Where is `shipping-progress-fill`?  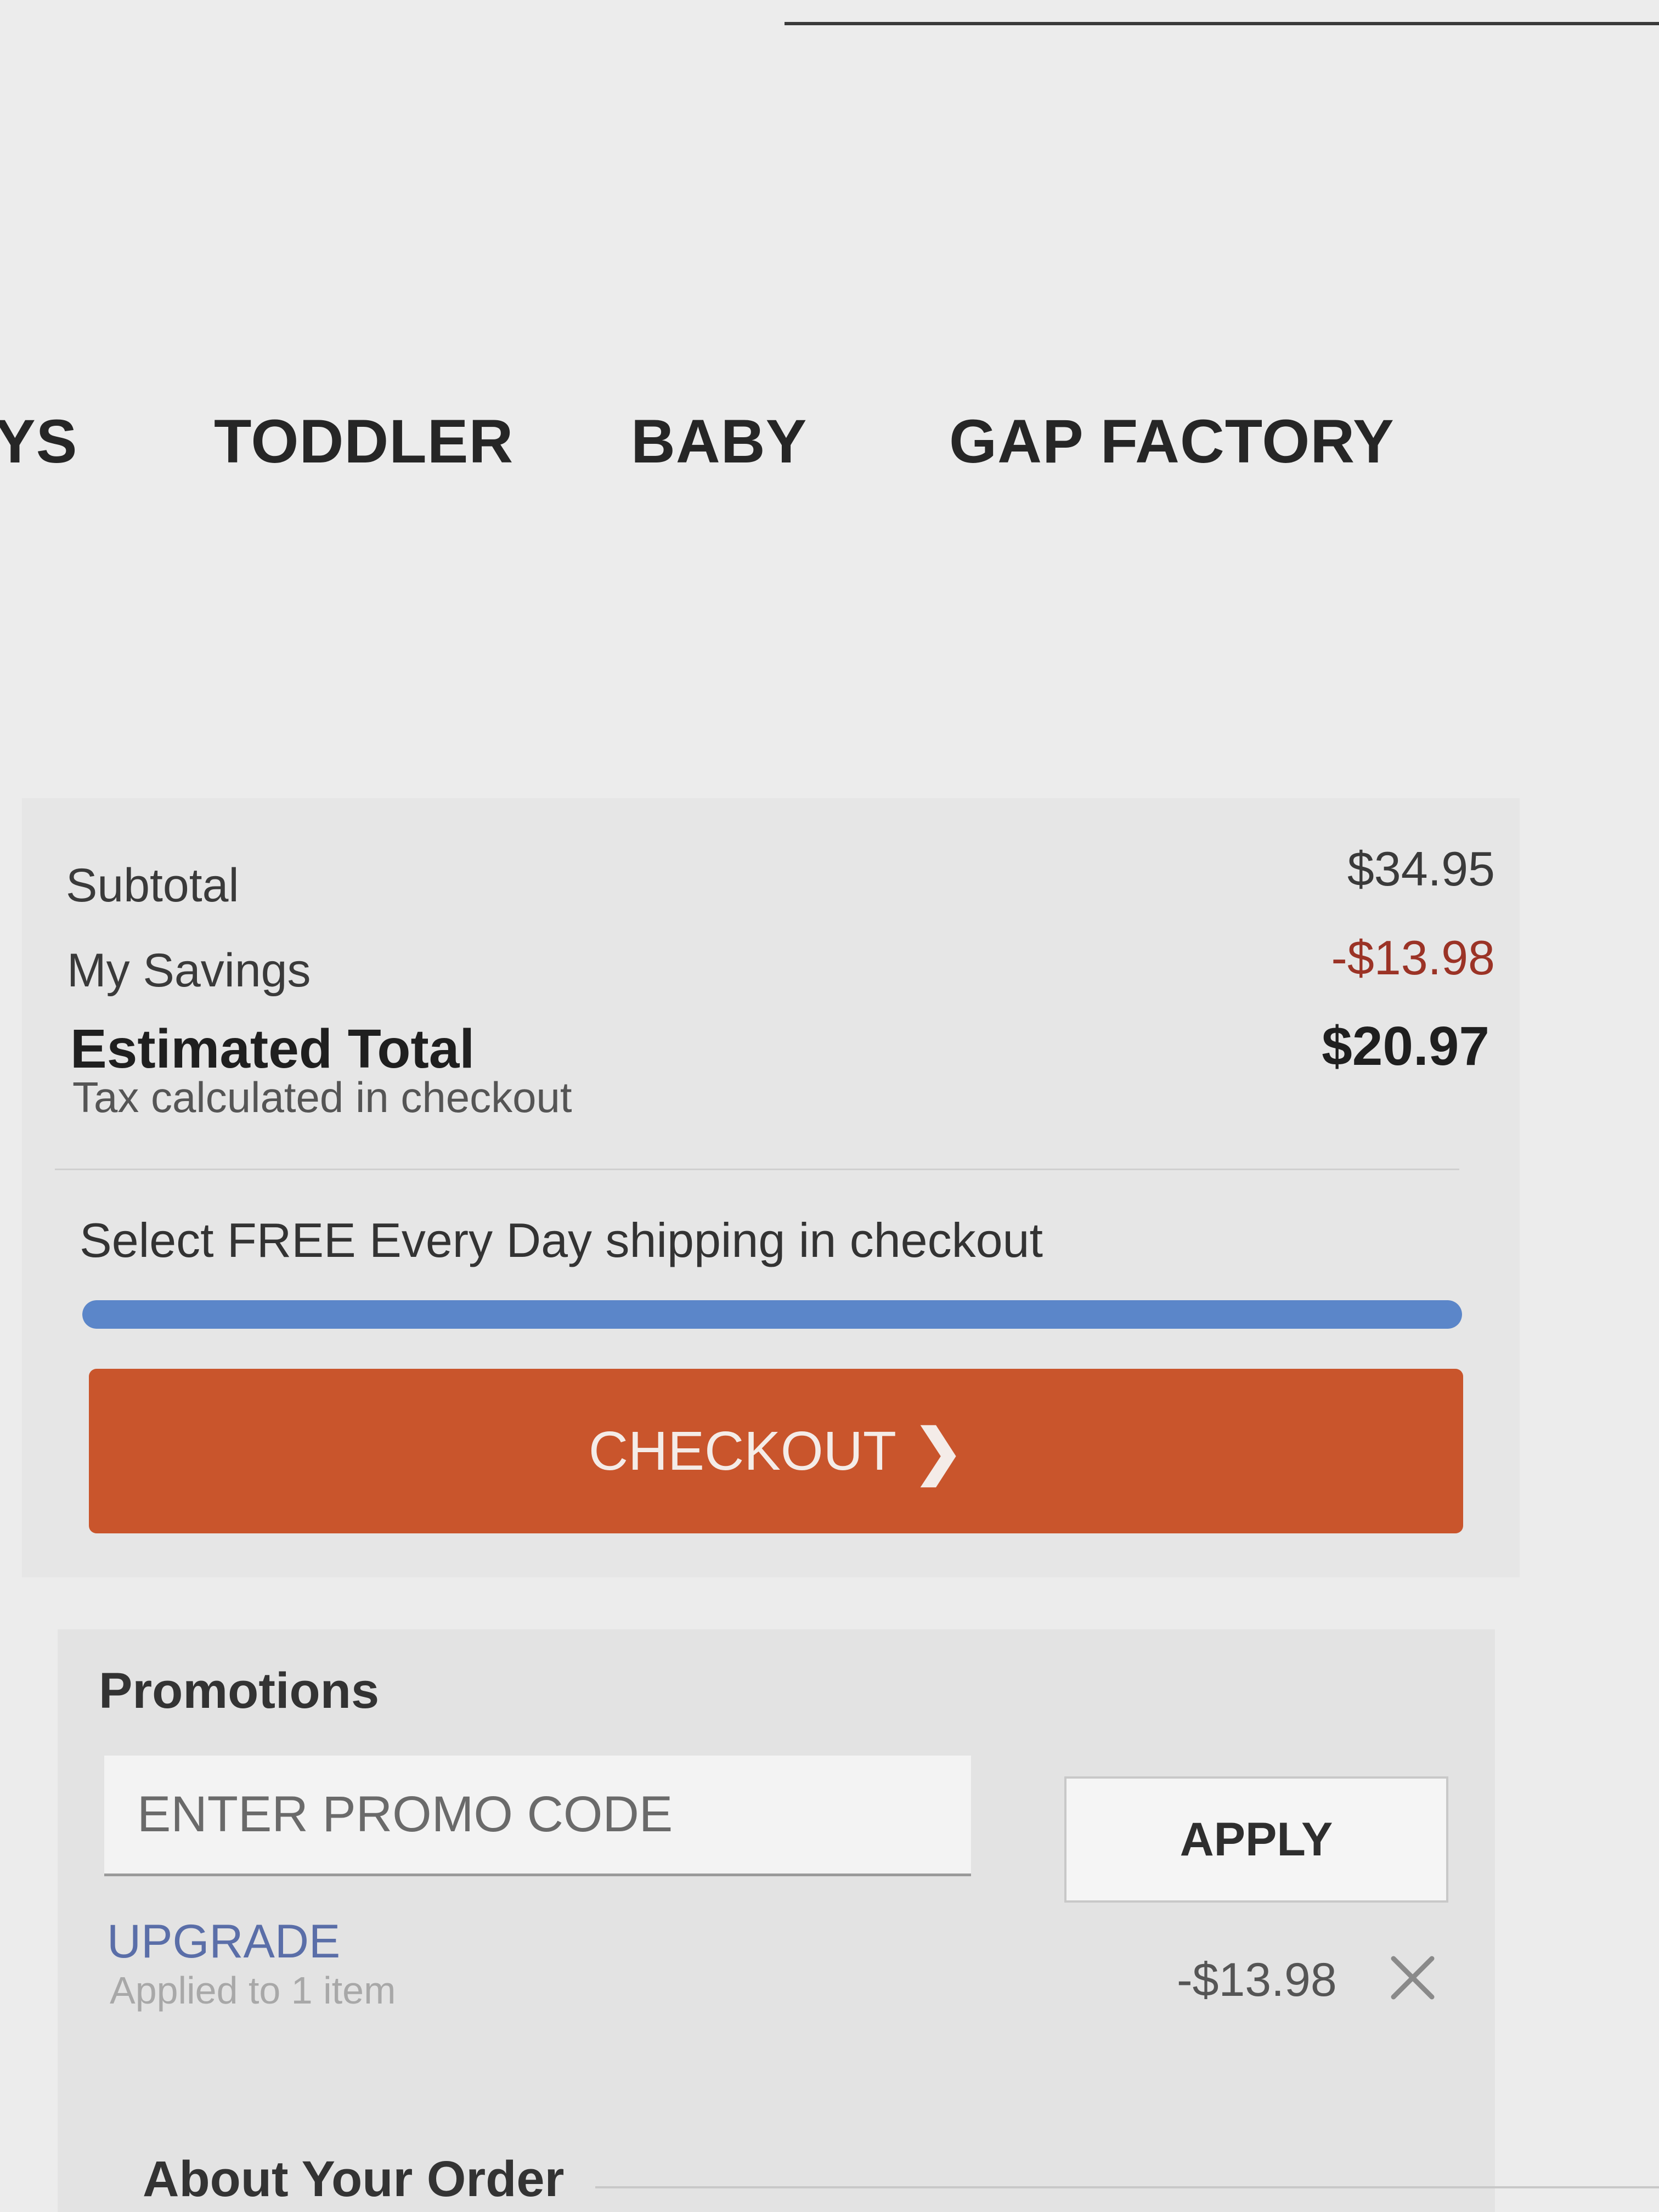 shipping-progress-fill is located at coordinates (772, 1314).